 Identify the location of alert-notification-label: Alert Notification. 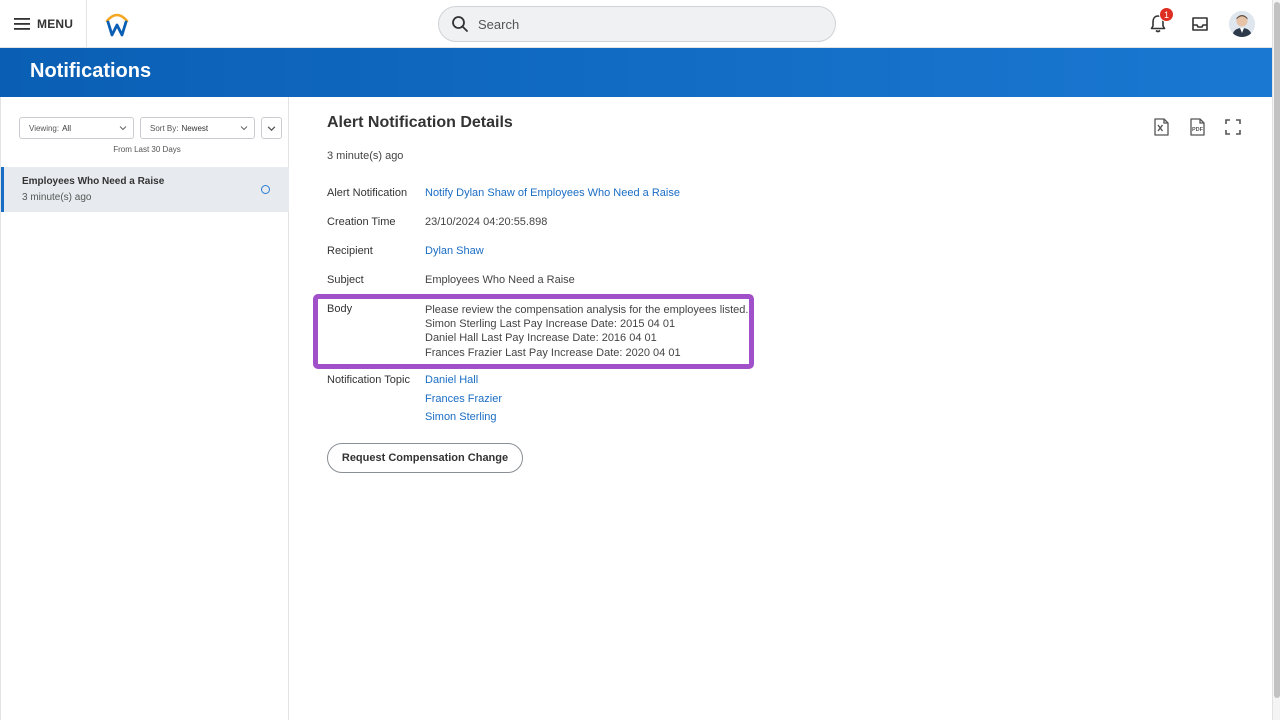
(367, 193).